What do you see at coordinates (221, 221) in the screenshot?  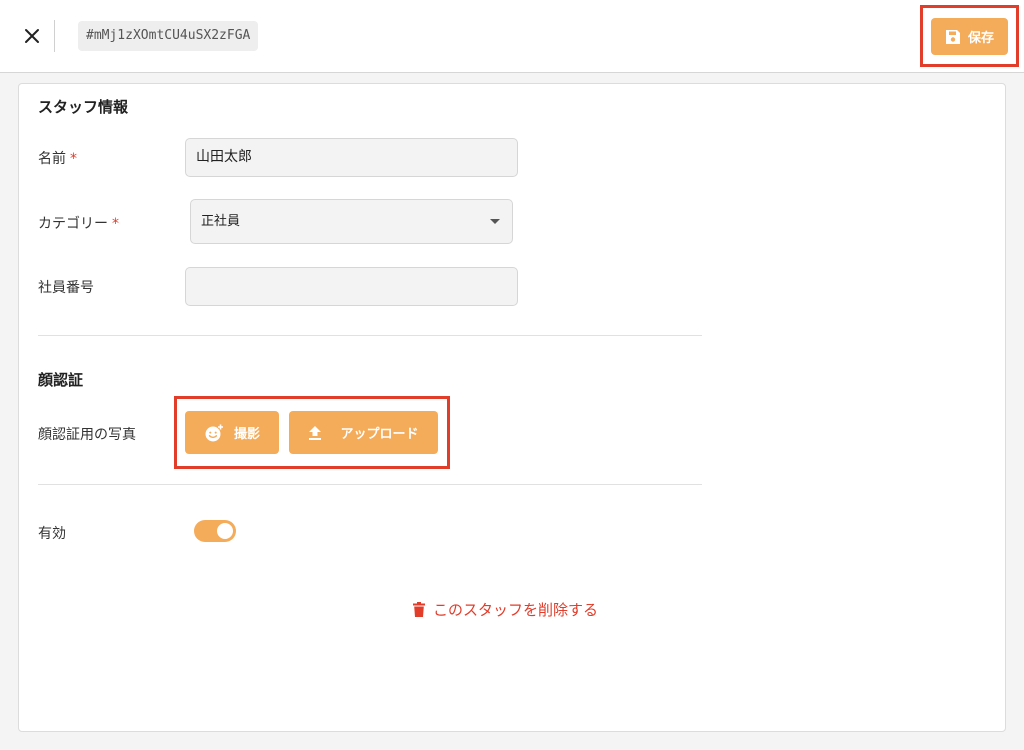 I see `category-selected-value: 正社員` at bounding box center [221, 221].